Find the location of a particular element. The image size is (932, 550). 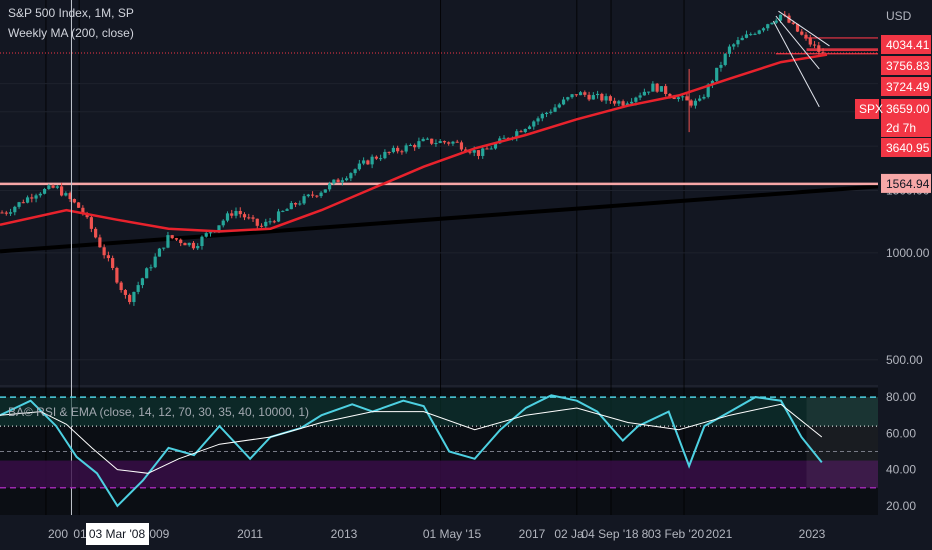

currency-label: USD is located at coordinates (899, 16).